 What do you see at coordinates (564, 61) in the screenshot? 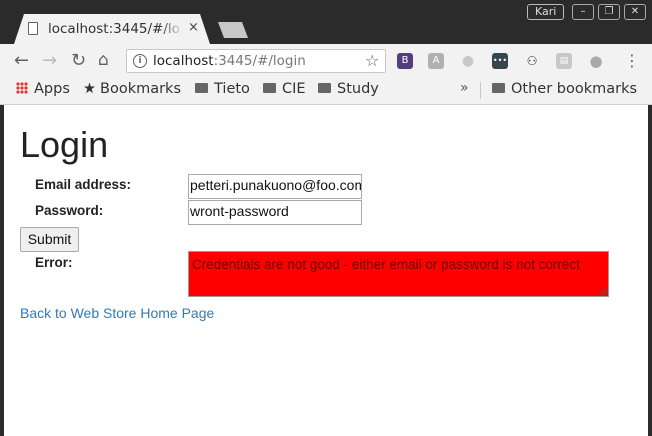
I see `chat-extension-icon: ▤` at bounding box center [564, 61].